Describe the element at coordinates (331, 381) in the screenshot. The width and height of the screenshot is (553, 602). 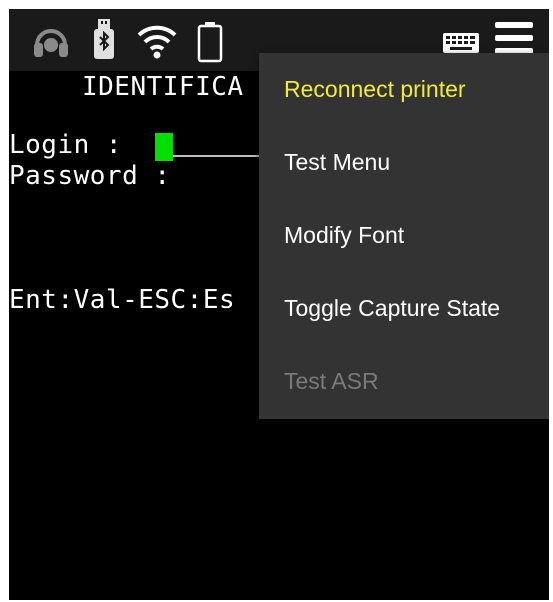
I see `menu-item-test-asr: Test ASR` at that location.